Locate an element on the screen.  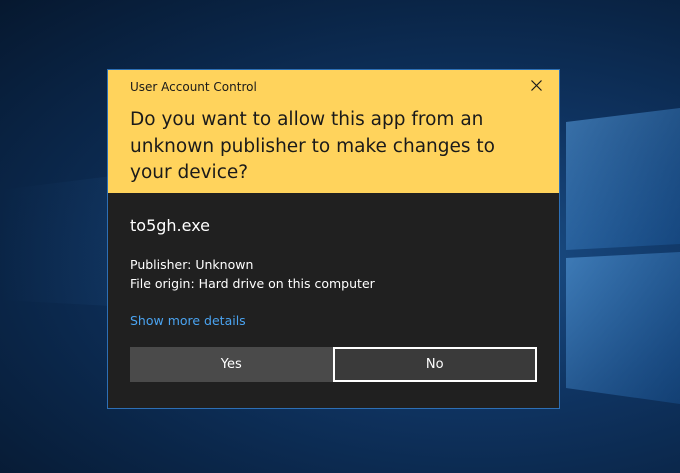
close-icon is located at coordinates (536, 85).